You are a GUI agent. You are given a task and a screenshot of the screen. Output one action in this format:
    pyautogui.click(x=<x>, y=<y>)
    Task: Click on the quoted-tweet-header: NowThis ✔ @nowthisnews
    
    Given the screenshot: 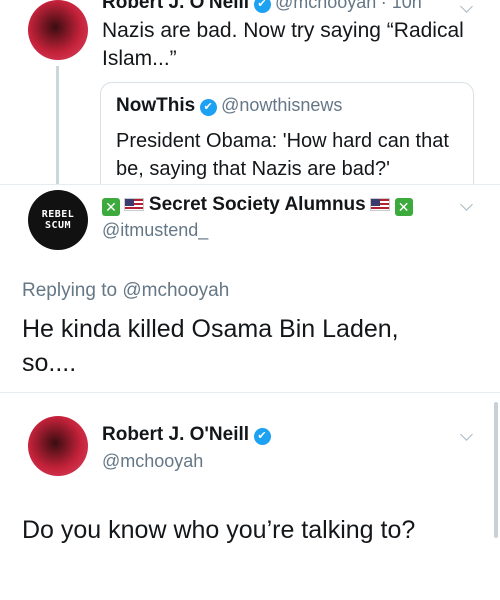 What is the action you would take?
    pyautogui.click(x=229, y=106)
    